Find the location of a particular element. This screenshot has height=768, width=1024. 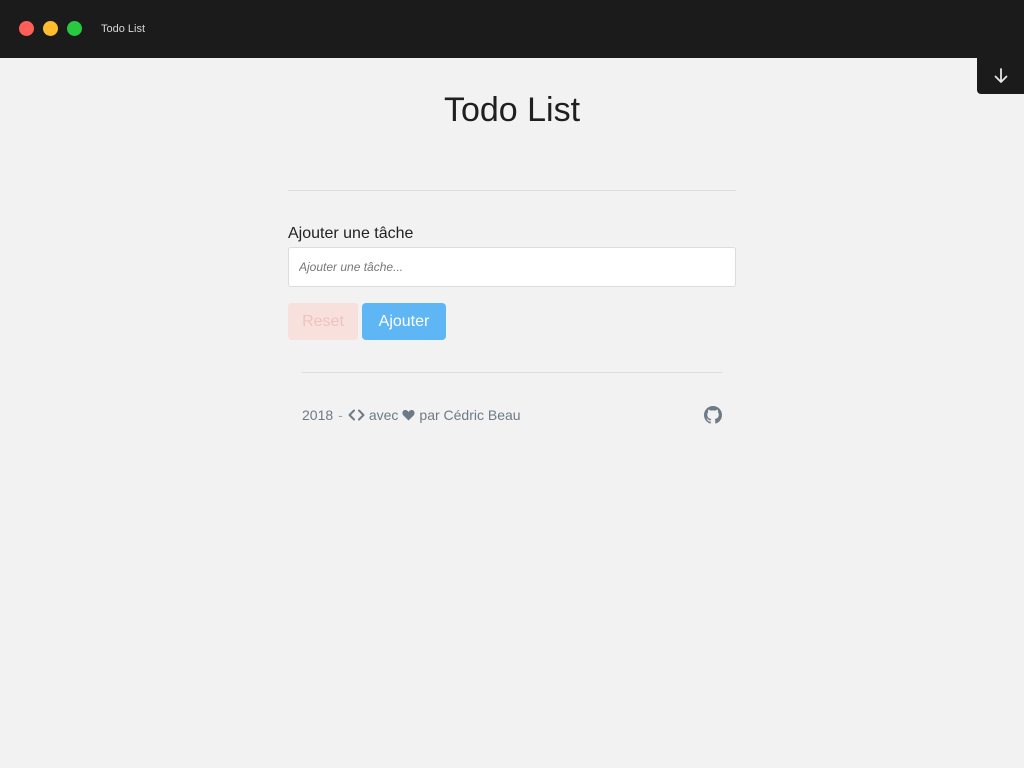

task-field-label: Ajouter une tâche is located at coordinates (351, 233).